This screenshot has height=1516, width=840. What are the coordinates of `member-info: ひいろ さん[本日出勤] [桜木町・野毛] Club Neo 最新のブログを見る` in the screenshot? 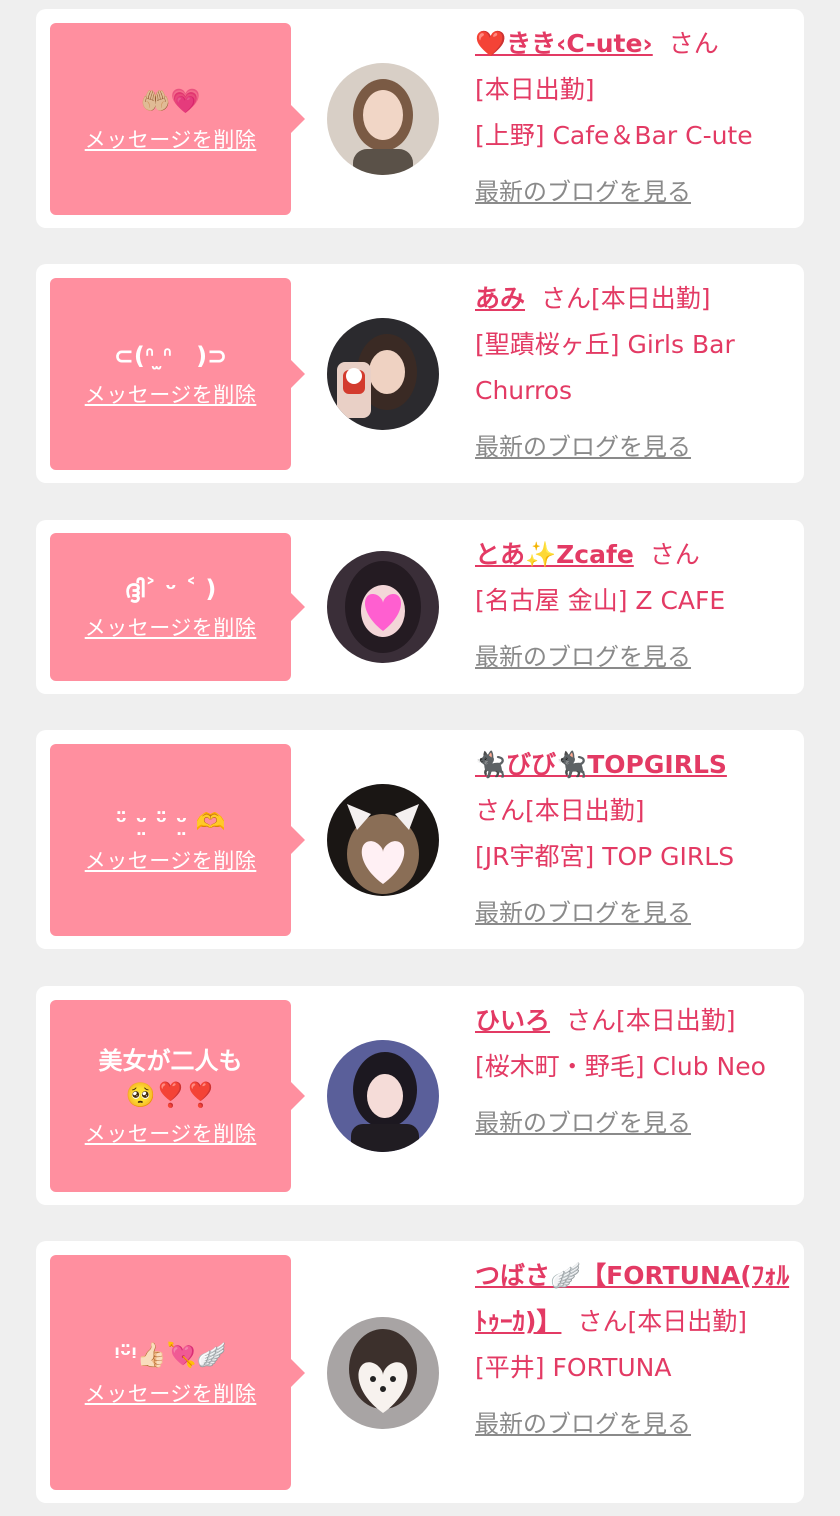 It's located at (634, 1072).